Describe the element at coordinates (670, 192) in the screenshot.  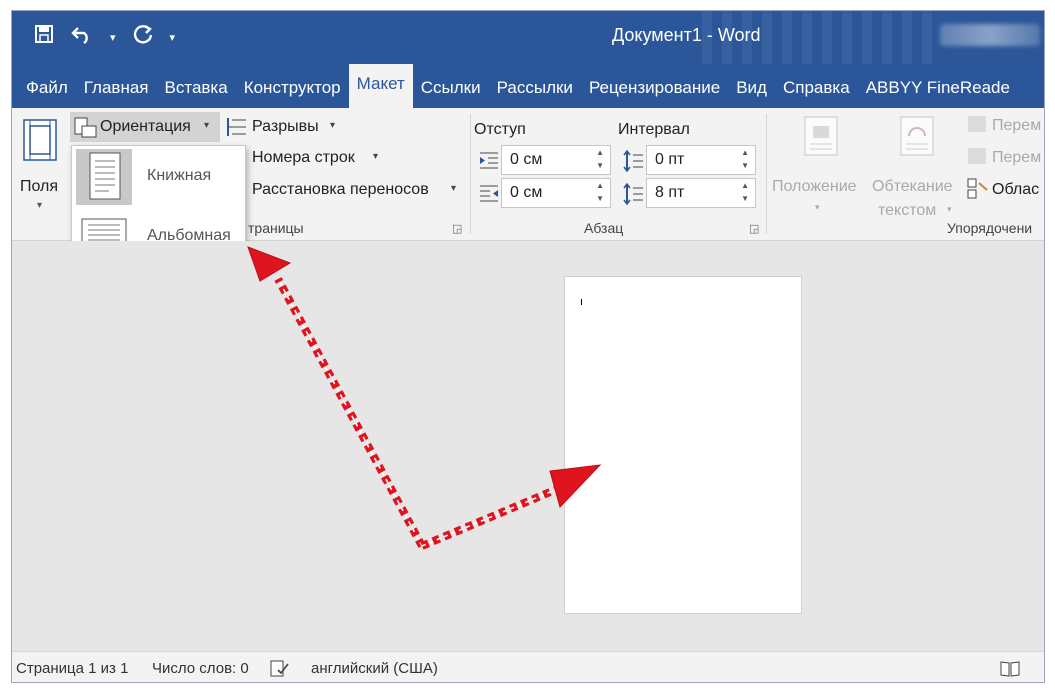
I see `spacing-after-value: 8 пт` at that location.